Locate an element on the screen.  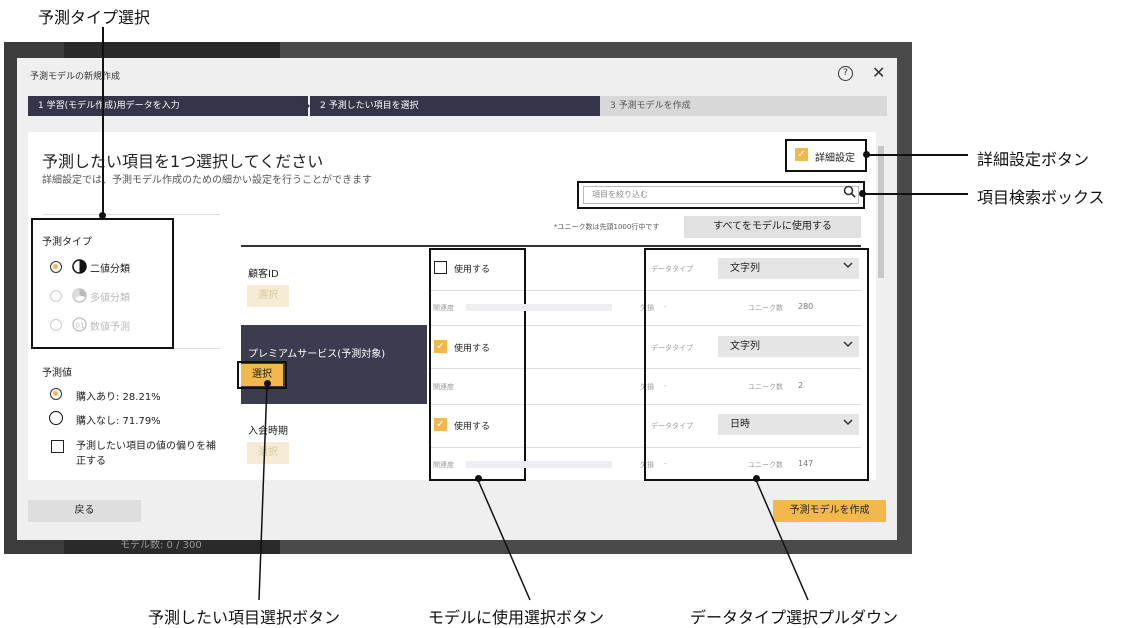
value-yes-label: 購入あり: 28.21% is located at coordinates (118, 395).